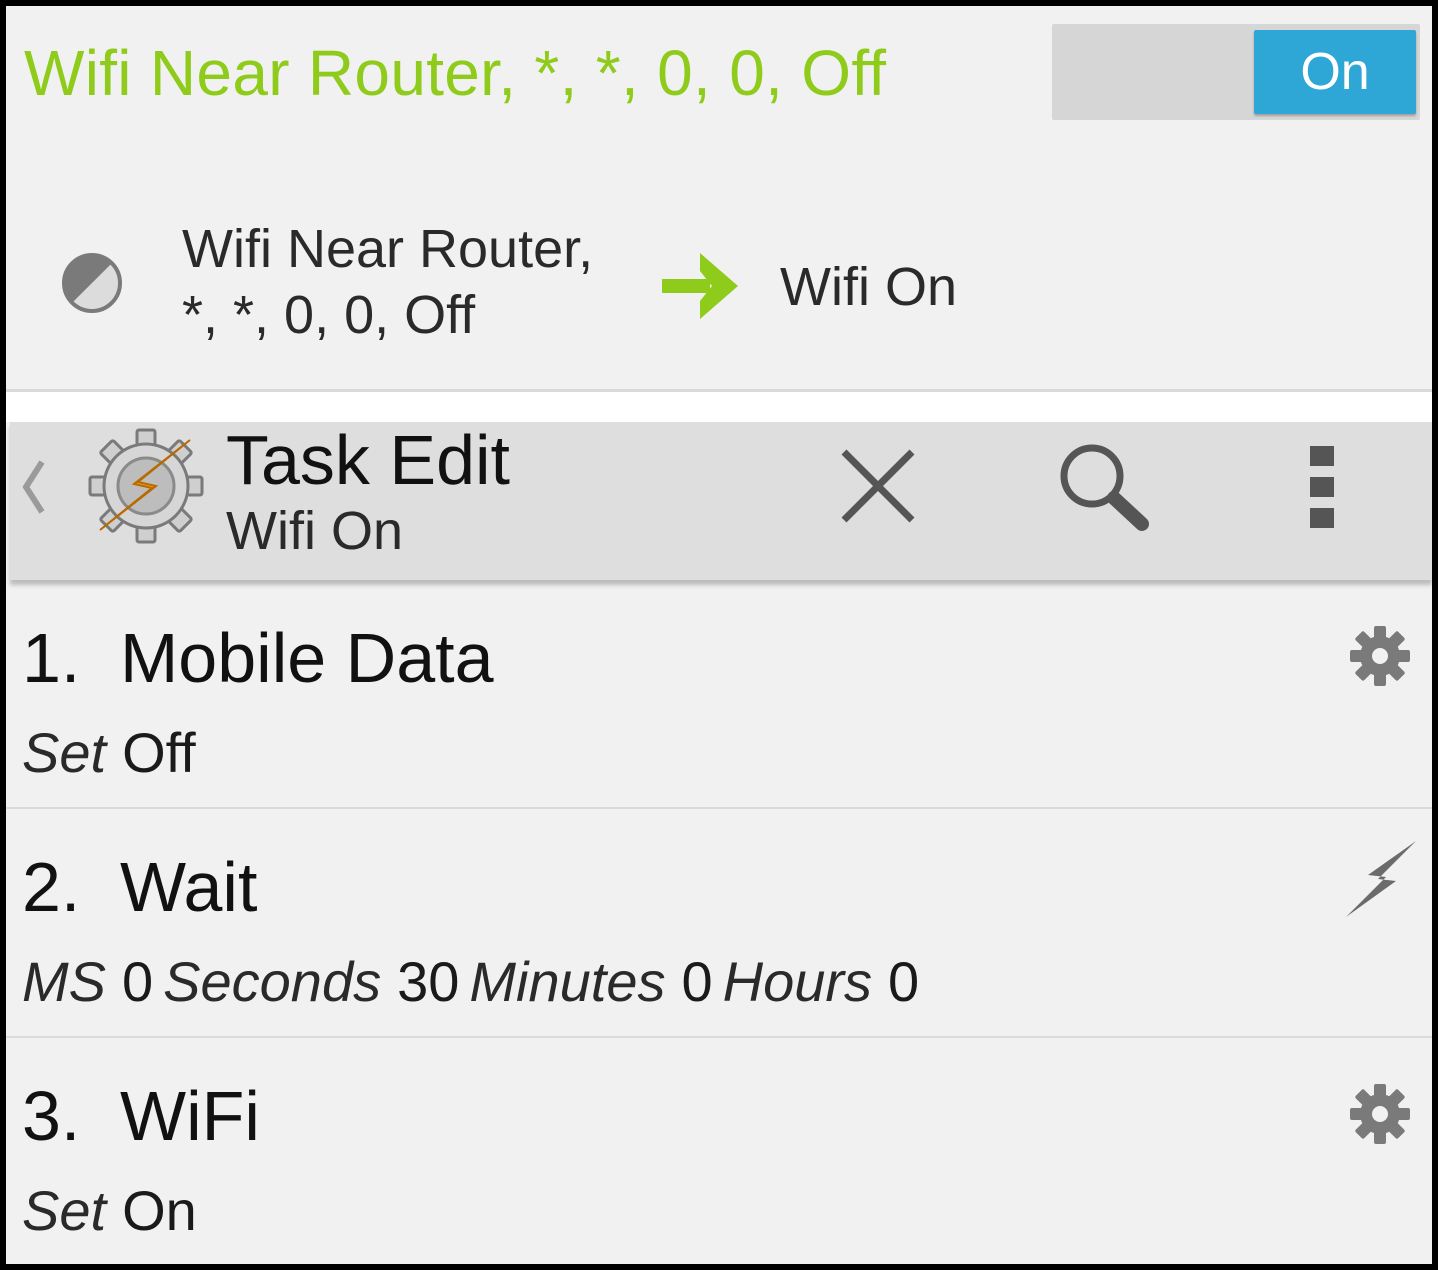  What do you see at coordinates (64, 981) in the screenshot?
I see `arg-label: MS` at bounding box center [64, 981].